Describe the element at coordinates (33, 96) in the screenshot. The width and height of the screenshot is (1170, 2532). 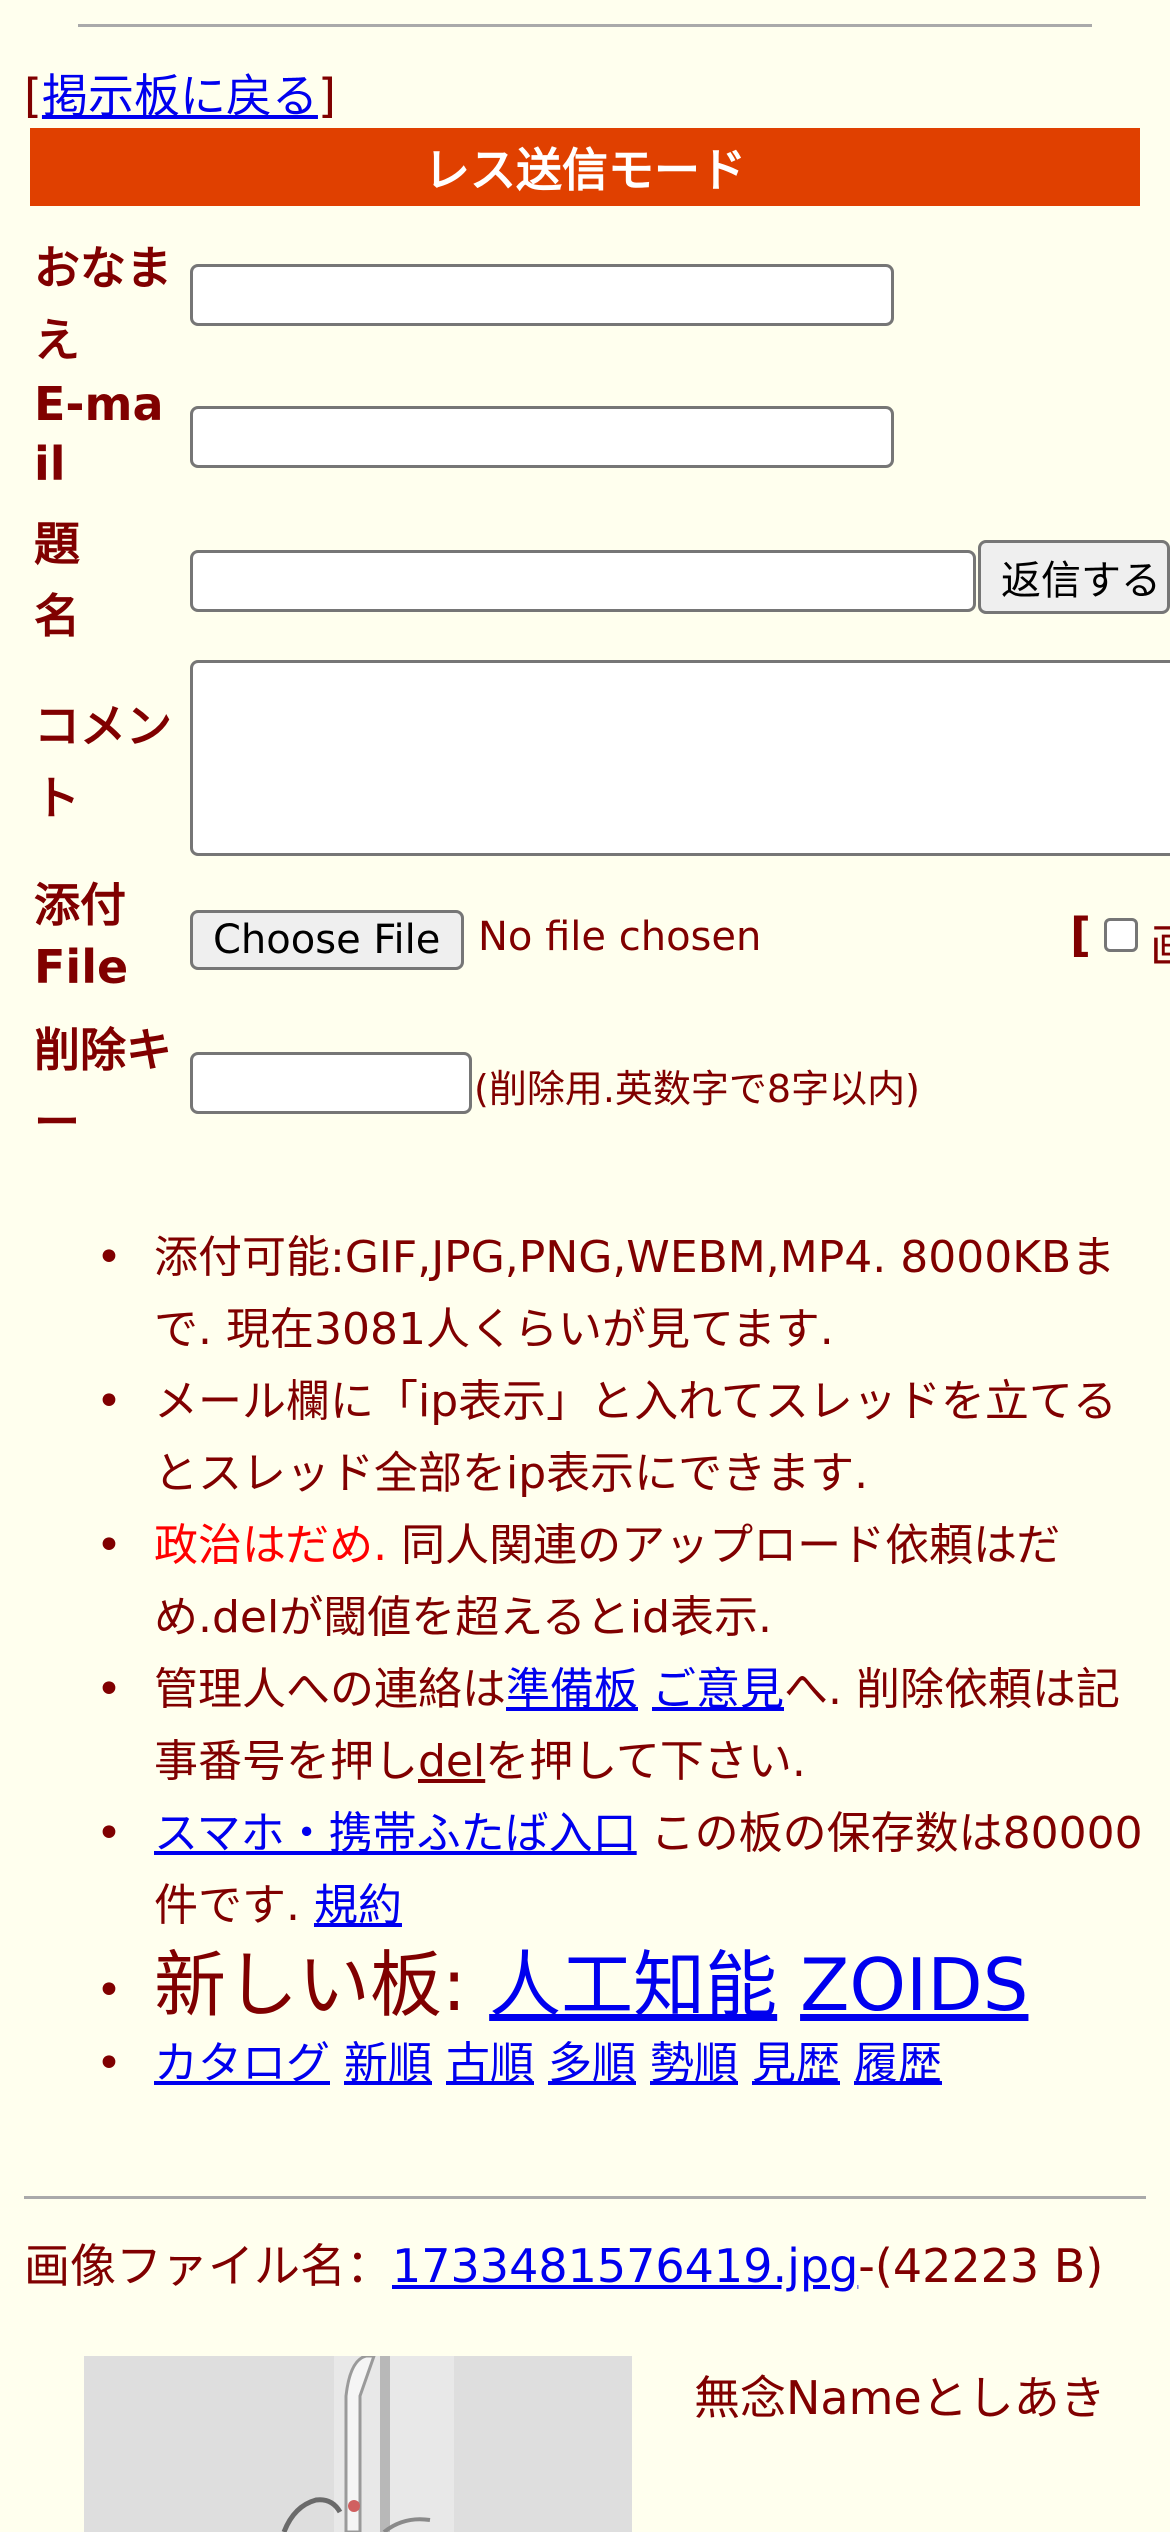
I see `bracket-open: [` at that location.